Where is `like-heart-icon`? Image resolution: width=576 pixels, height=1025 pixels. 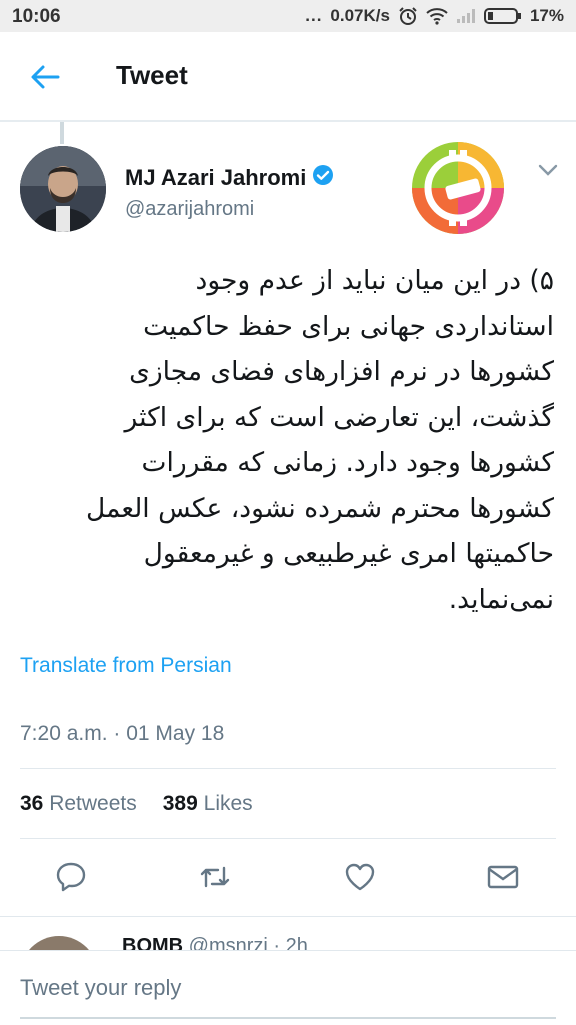 like-heart-icon is located at coordinates (360, 877).